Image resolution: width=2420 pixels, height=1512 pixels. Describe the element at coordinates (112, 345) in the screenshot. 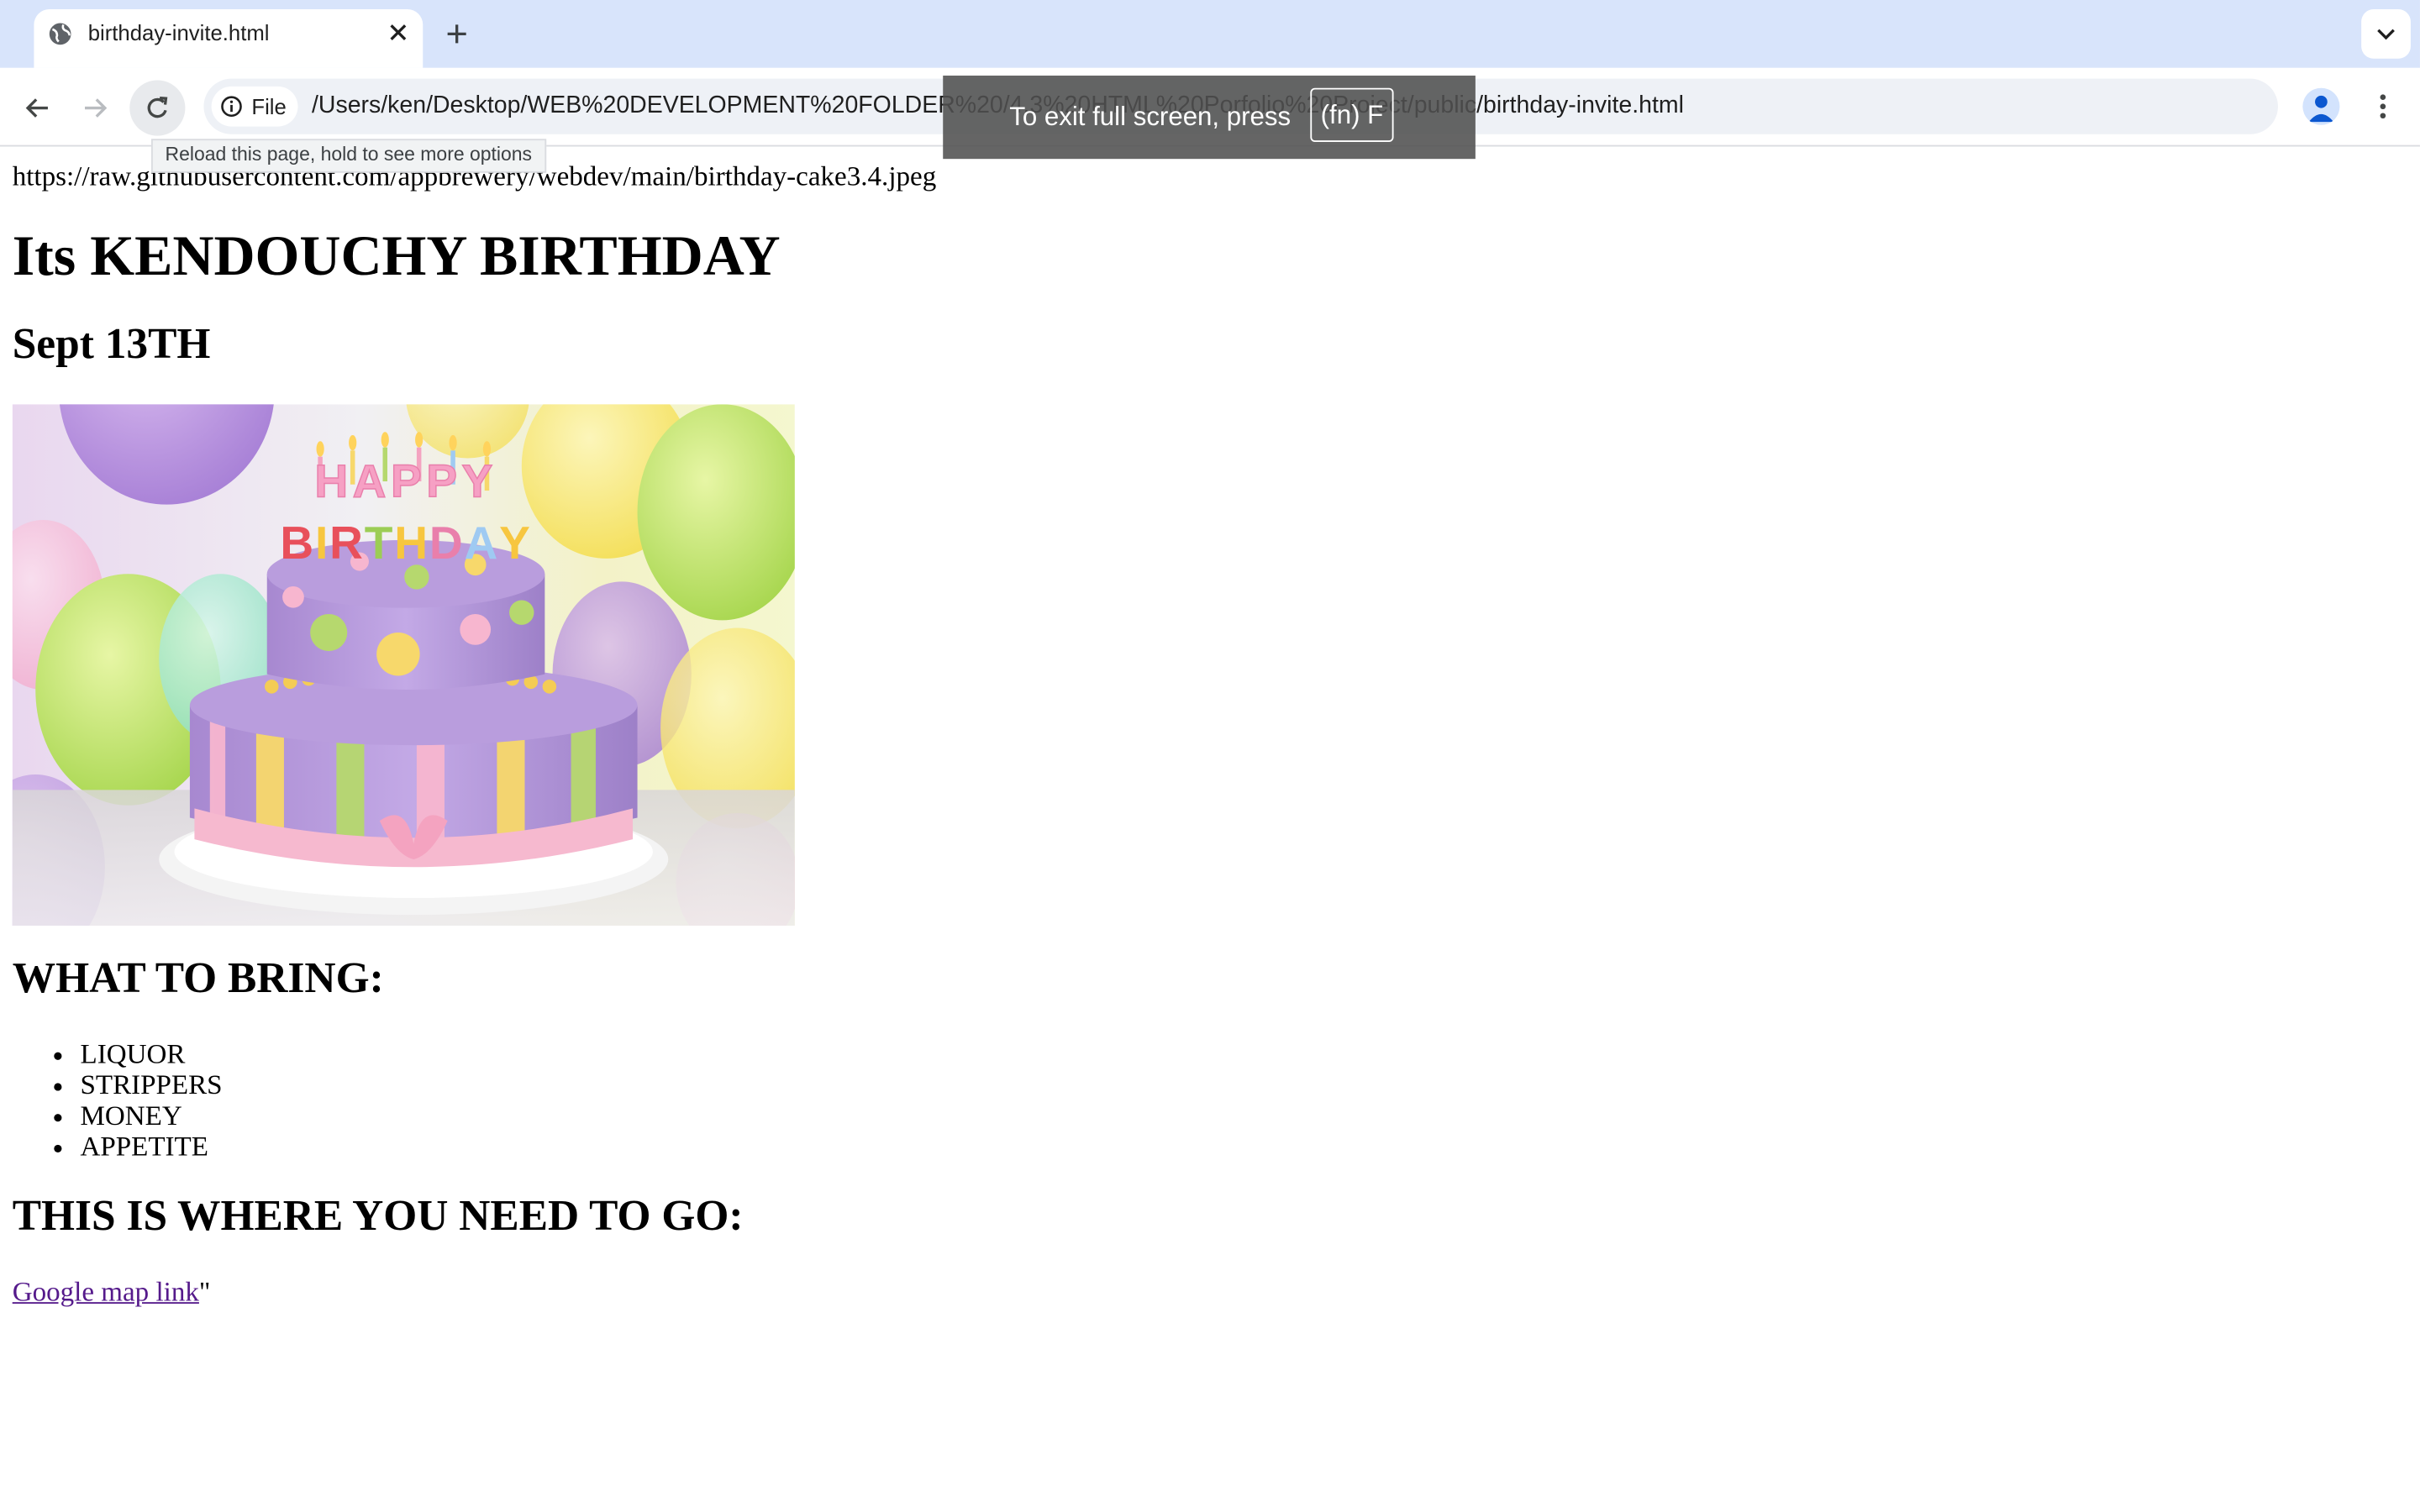

I see `party-date: Sept 13TH` at that location.